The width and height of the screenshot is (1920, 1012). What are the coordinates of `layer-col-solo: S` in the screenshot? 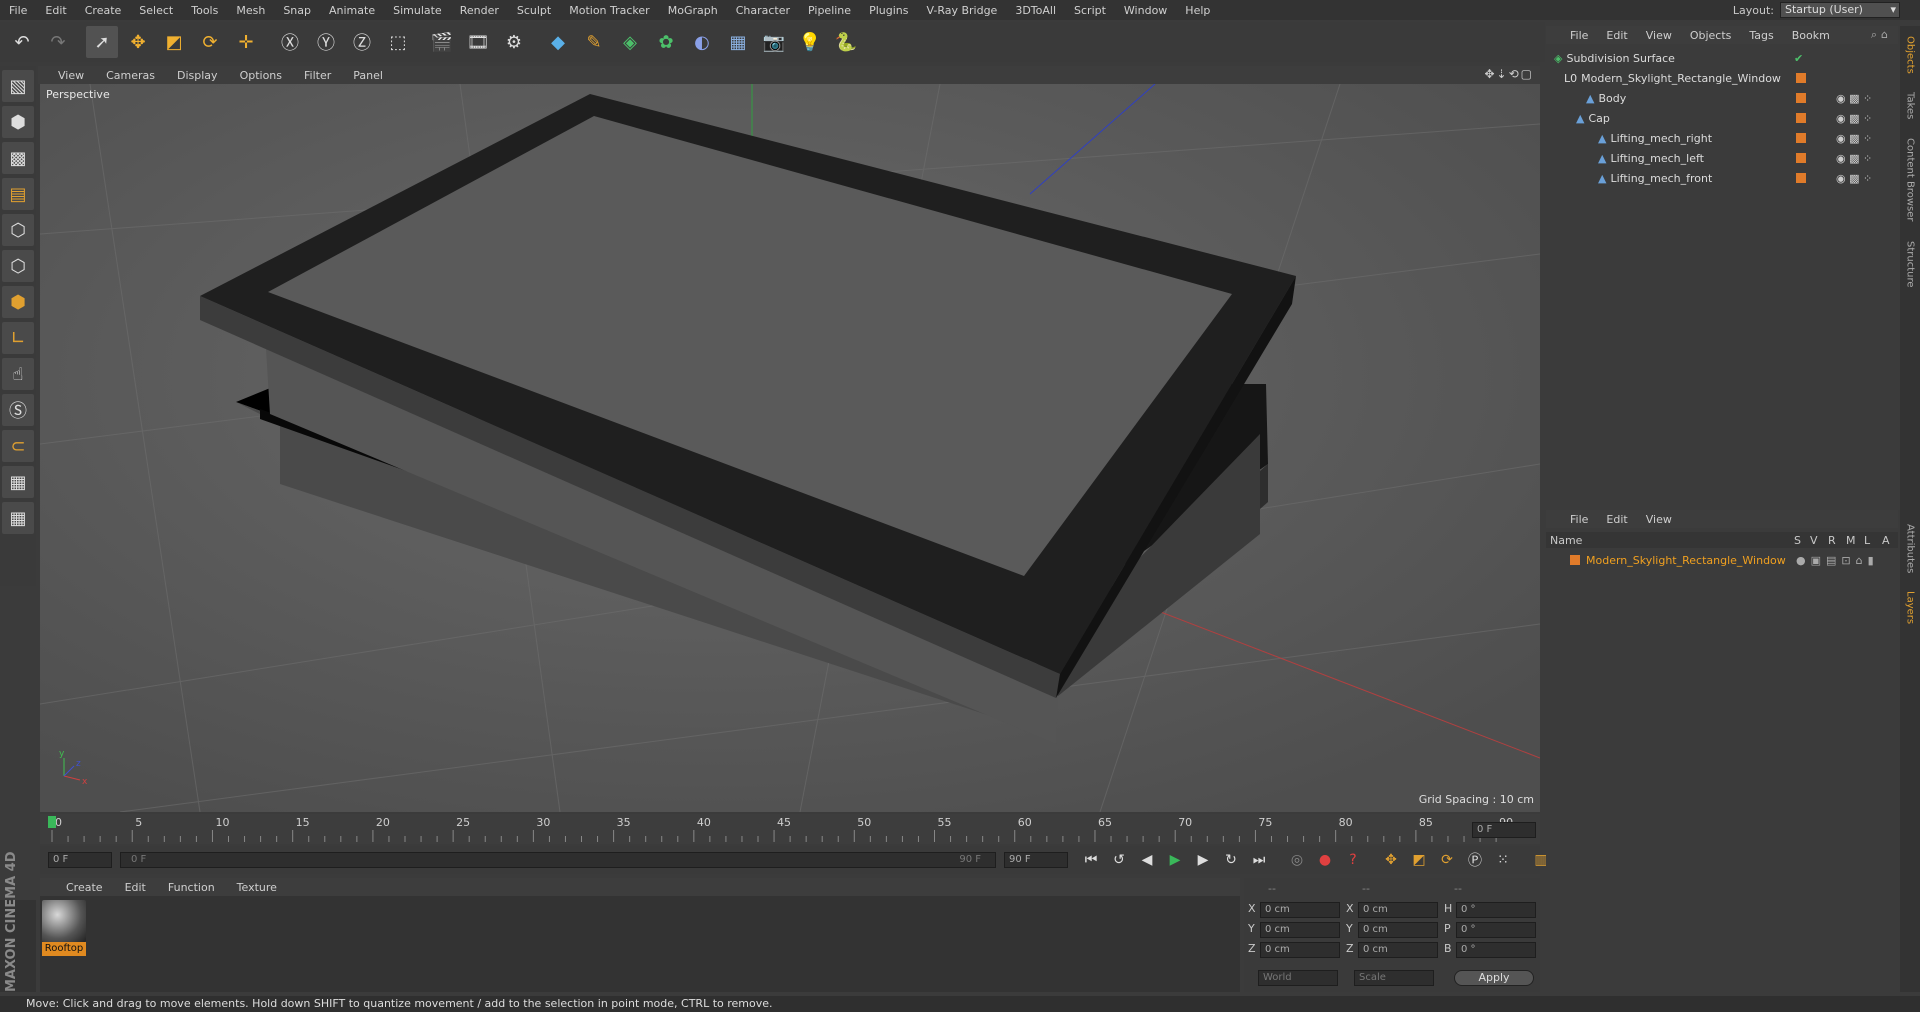 It's located at (1797, 540).